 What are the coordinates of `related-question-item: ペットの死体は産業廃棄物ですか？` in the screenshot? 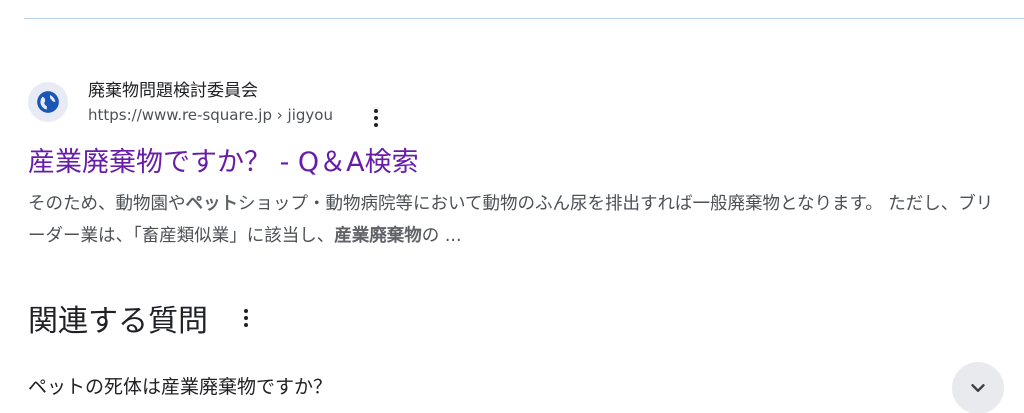 It's located at (180, 385).